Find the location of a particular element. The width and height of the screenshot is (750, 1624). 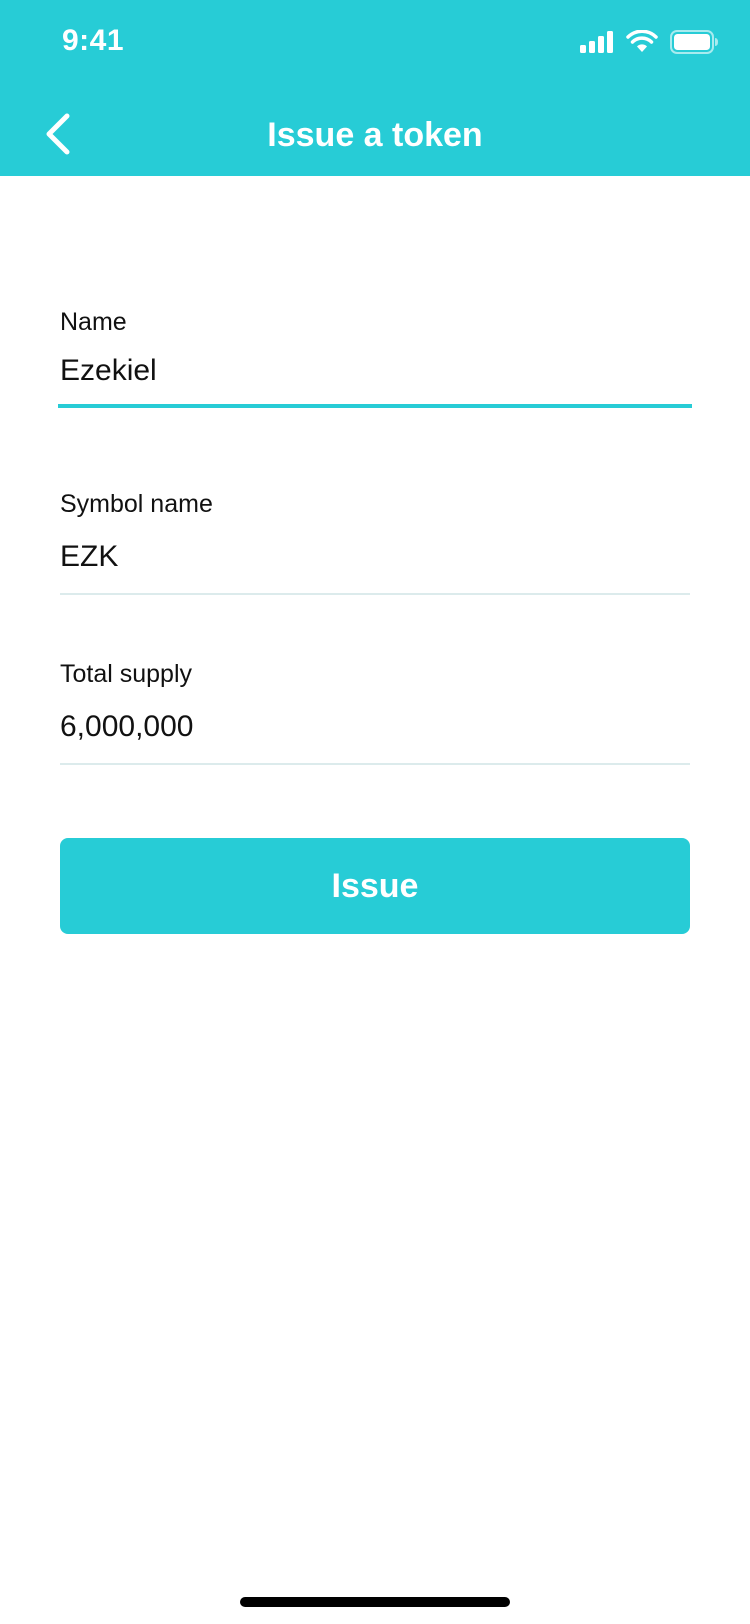

issue-button: Issue is located at coordinates (375, 886).